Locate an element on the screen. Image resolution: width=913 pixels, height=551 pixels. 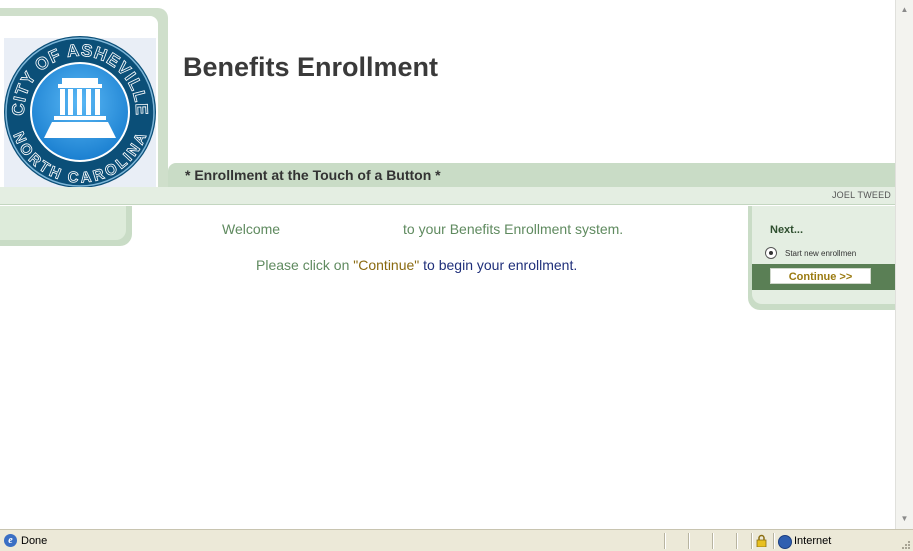
radio-selected-dot is located at coordinates (771, 253).